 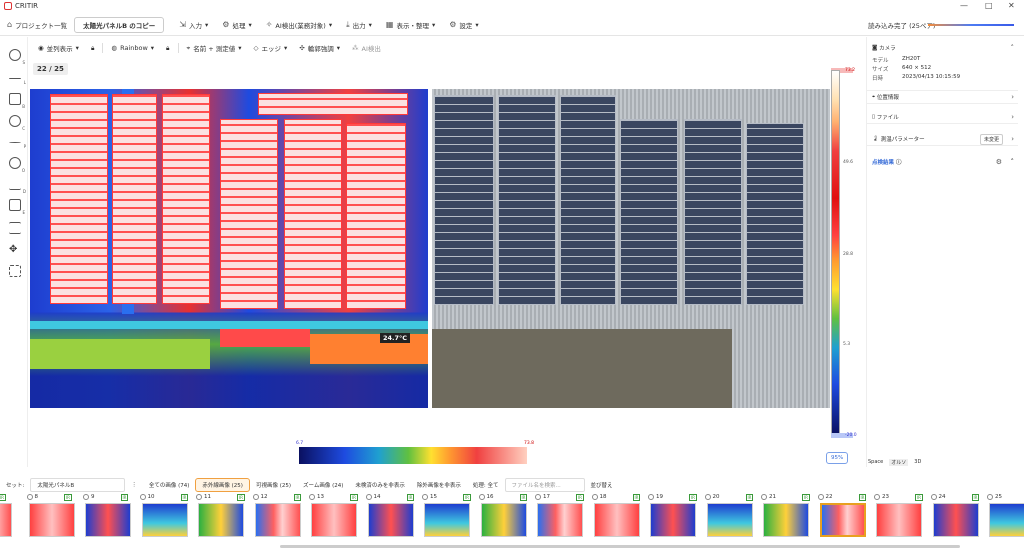 I want to click on thumbnail-item: 25IR, so click(x=1005, y=516).